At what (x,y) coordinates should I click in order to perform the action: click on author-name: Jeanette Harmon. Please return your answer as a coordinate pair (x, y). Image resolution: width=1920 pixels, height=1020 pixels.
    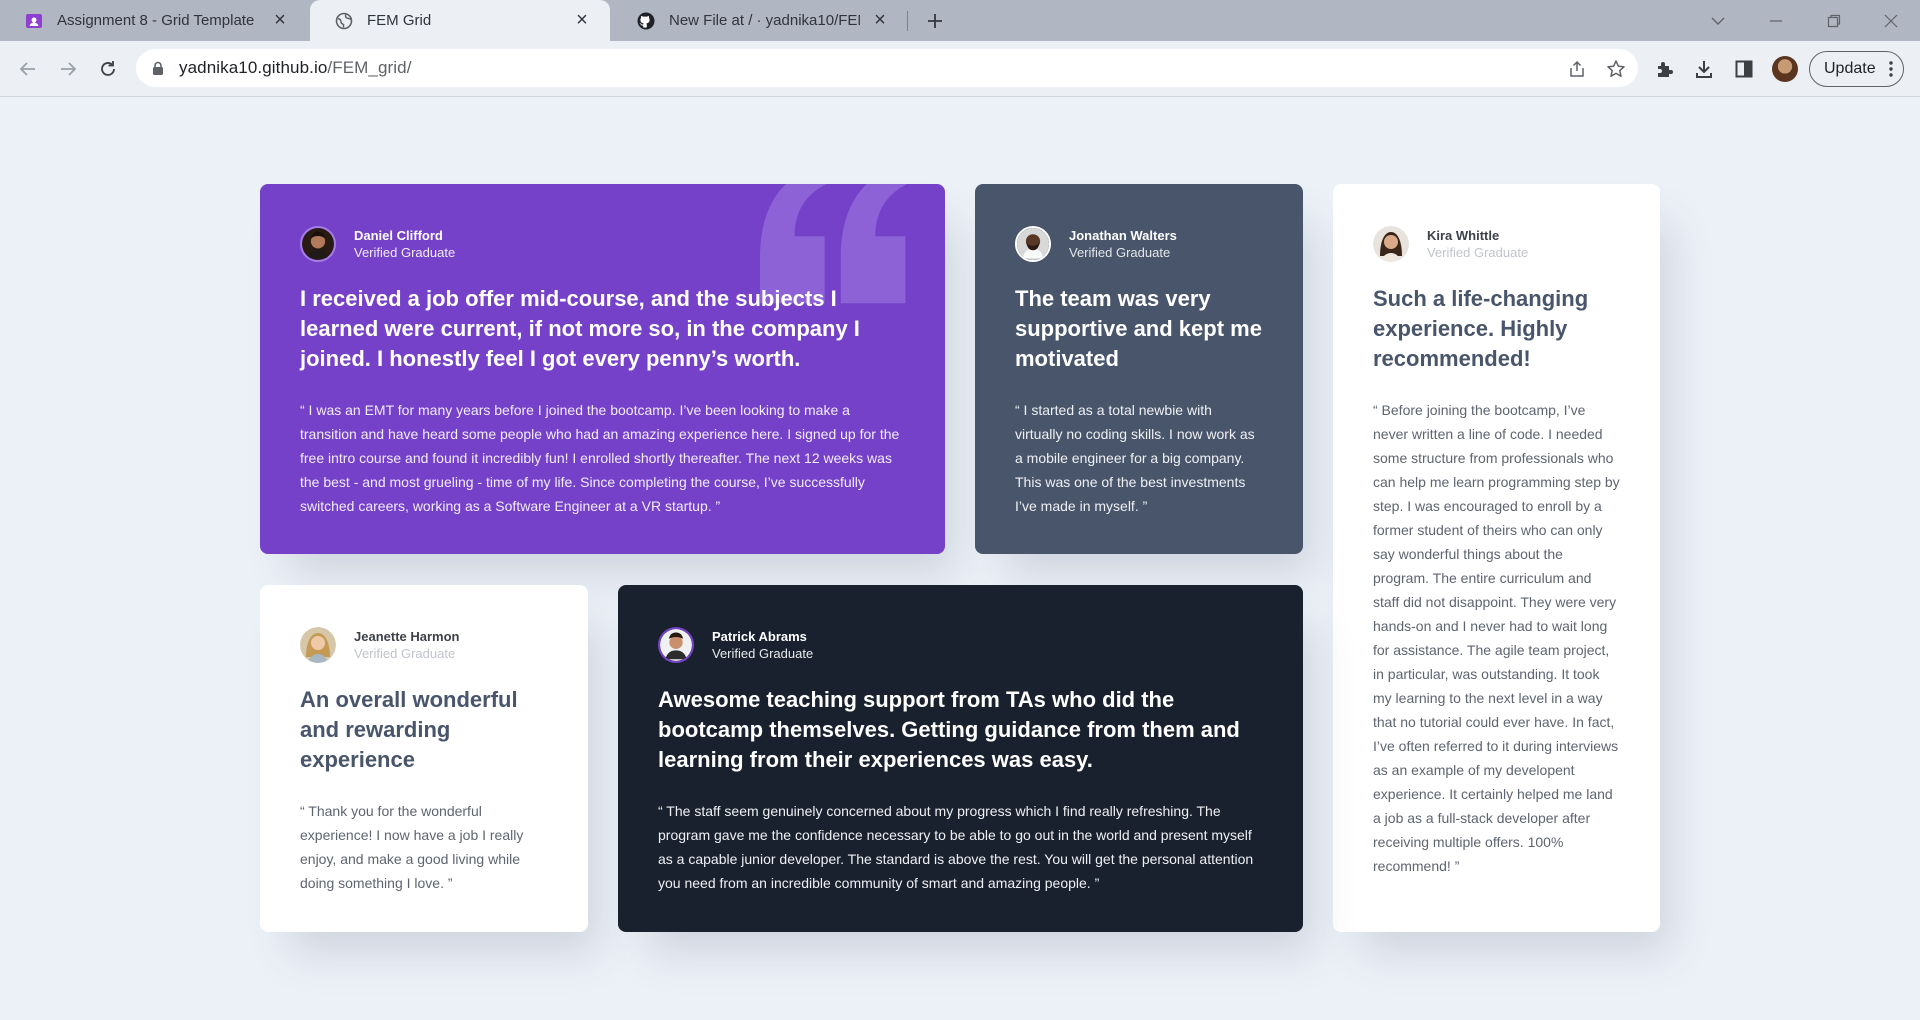
    Looking at the image, I should click on (407, 636).